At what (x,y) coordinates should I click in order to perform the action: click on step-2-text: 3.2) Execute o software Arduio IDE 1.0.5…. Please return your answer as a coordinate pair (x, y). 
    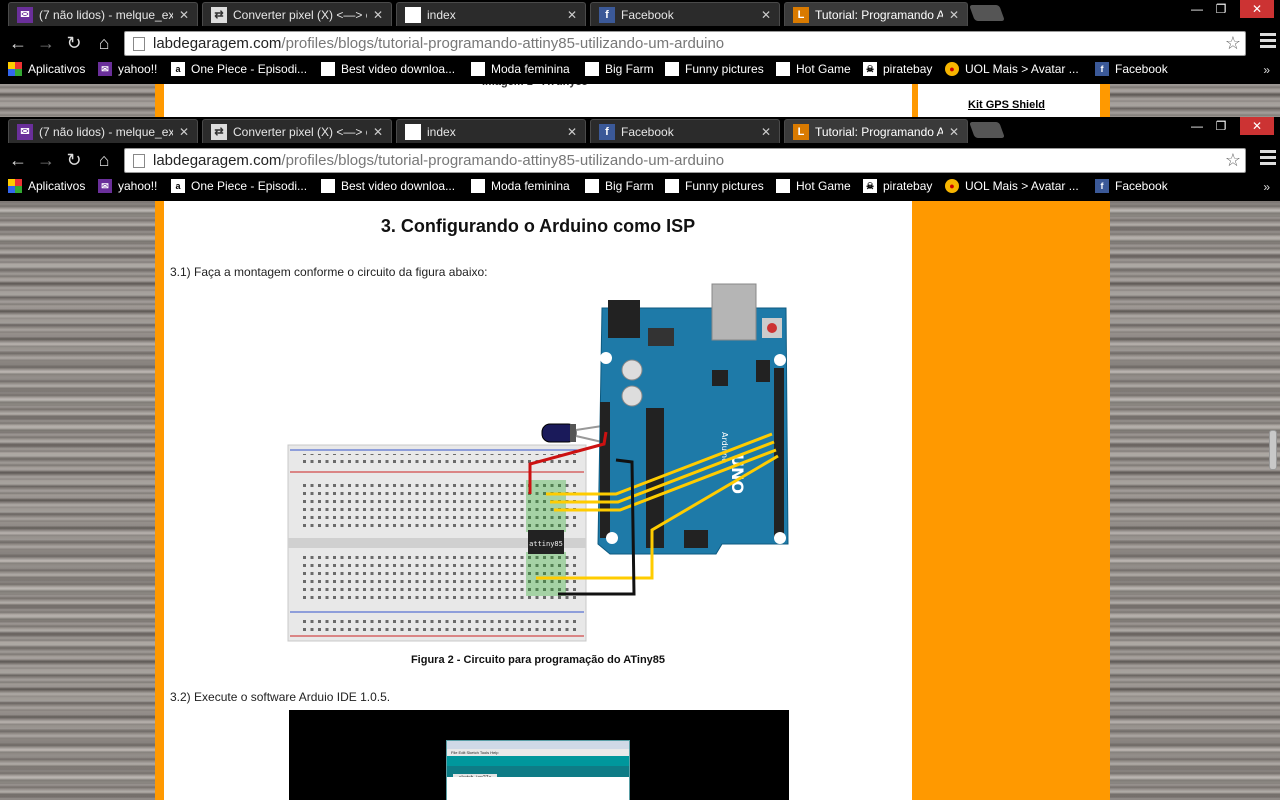
    Looking at the image, I should click on (280, 697).